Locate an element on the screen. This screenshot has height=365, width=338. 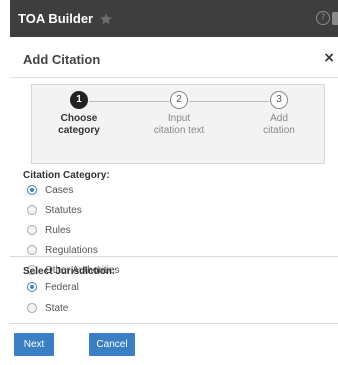
app-title: TOA Builder is located at coordinates (56, 18).